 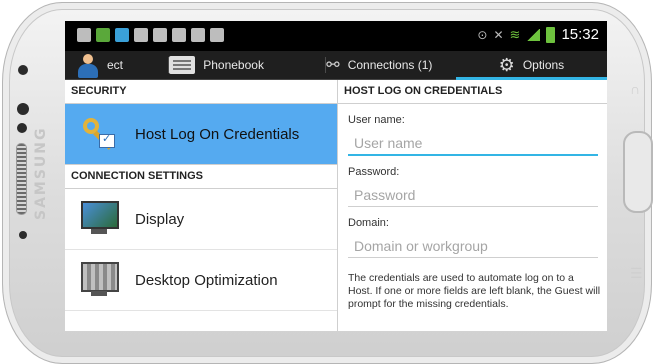 What do you see at coordinates (580, 34) in the screenshot?
I see `clock: 15:32` at bounding box center [580, 34].